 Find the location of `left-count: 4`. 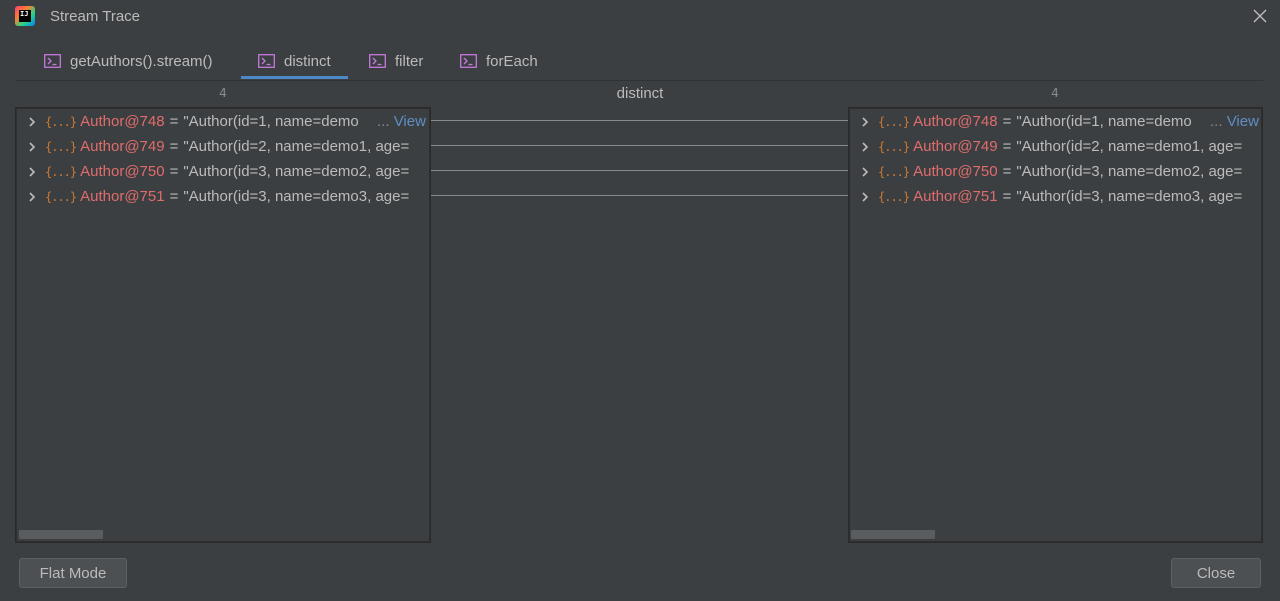

left-count: 4 is located at coordinates (223, 93).